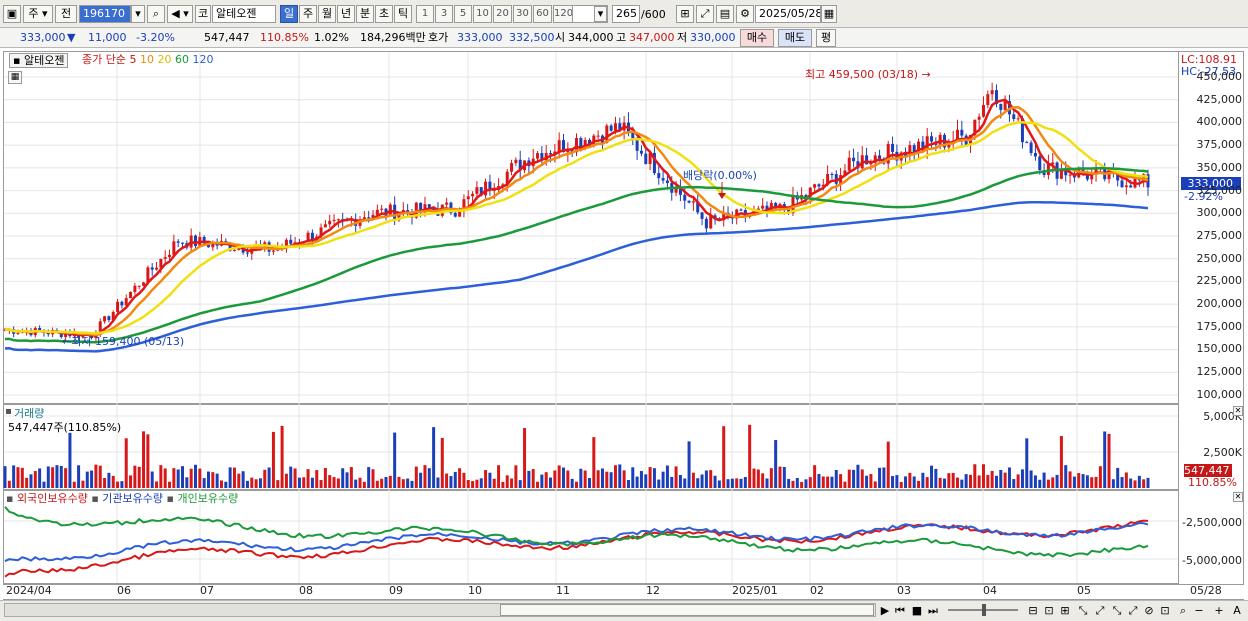  I want to click on font-size-icon: A, so click(1237, 611).